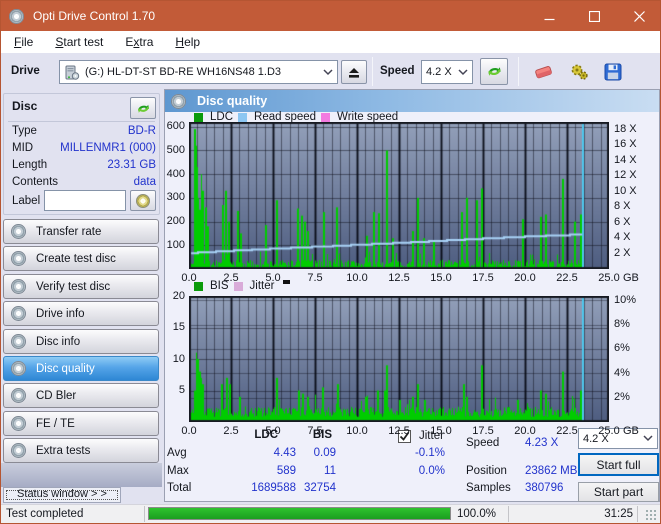  Describe the element at coordinates (23, 148) in the screenshot. I see `disc-row-label: MID` at that location.